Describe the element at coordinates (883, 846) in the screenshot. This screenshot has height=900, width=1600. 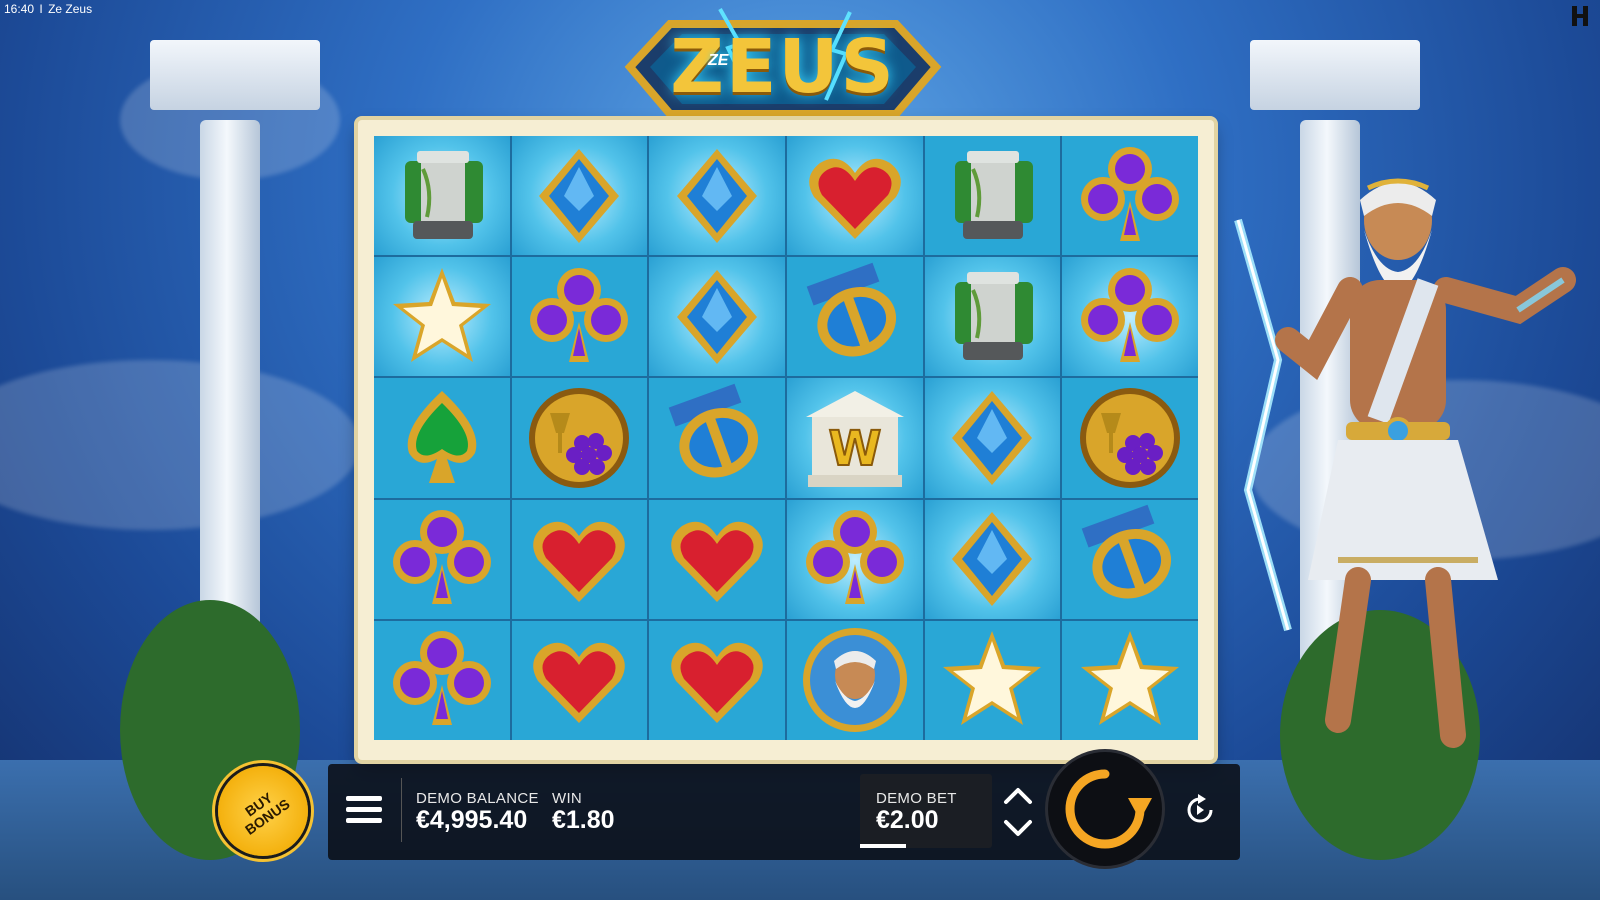
I see `bet-indicator` at that location.